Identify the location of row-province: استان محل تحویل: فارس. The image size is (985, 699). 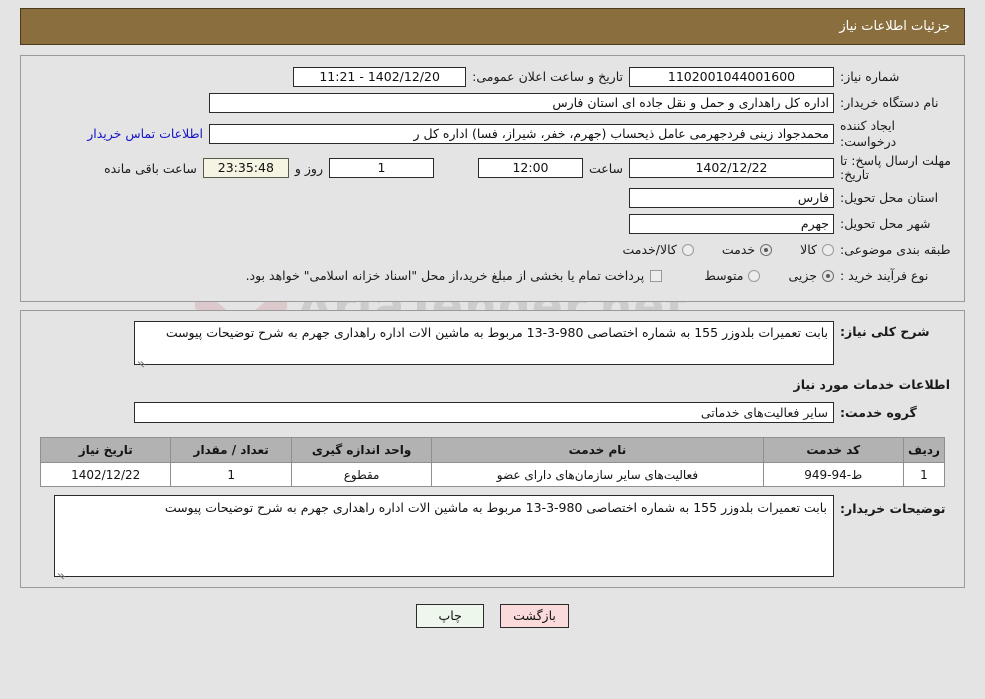
(492, 197).